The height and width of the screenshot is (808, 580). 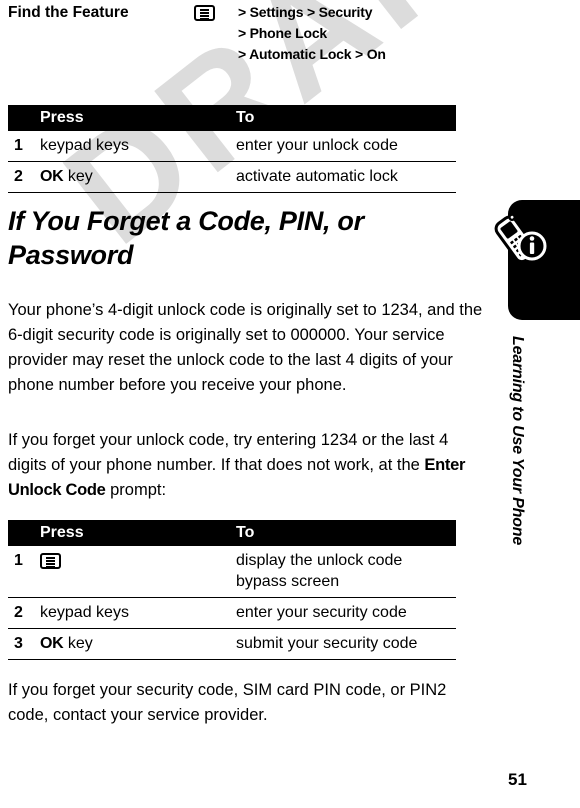 What do you see at coordinates (346, 146) in the screenshot?
I see `step-to: enter your unlock code` at bounding box center [346, 146].